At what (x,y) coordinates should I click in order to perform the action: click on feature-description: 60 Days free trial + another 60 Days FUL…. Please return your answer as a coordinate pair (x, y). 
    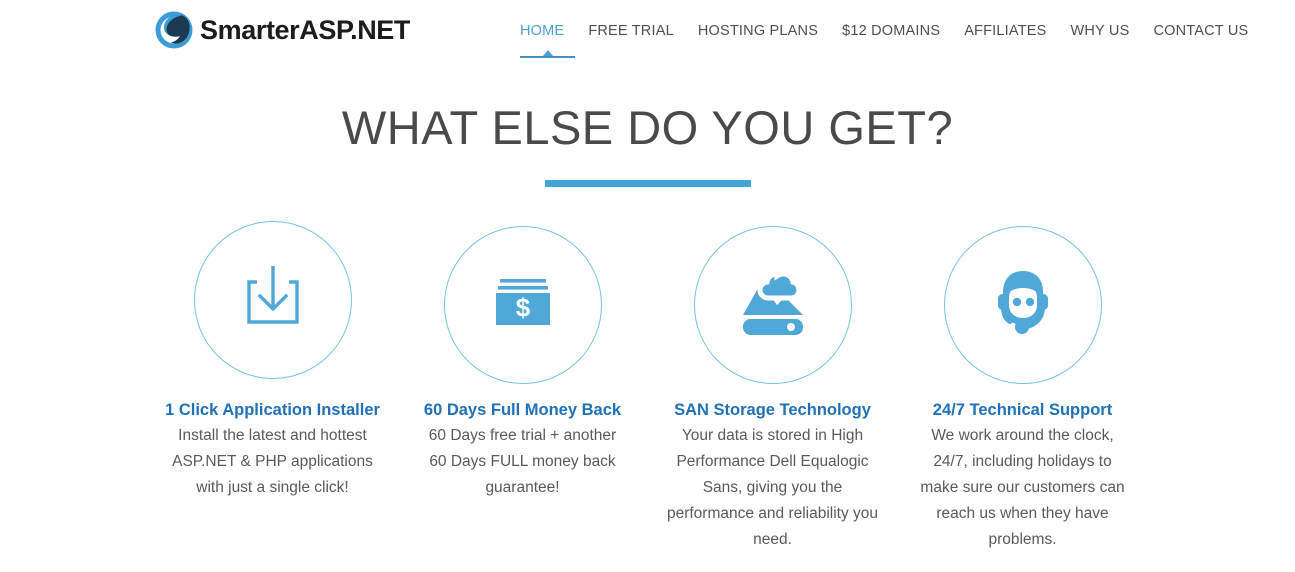
    Looking at the image, I should click on (522, 461).